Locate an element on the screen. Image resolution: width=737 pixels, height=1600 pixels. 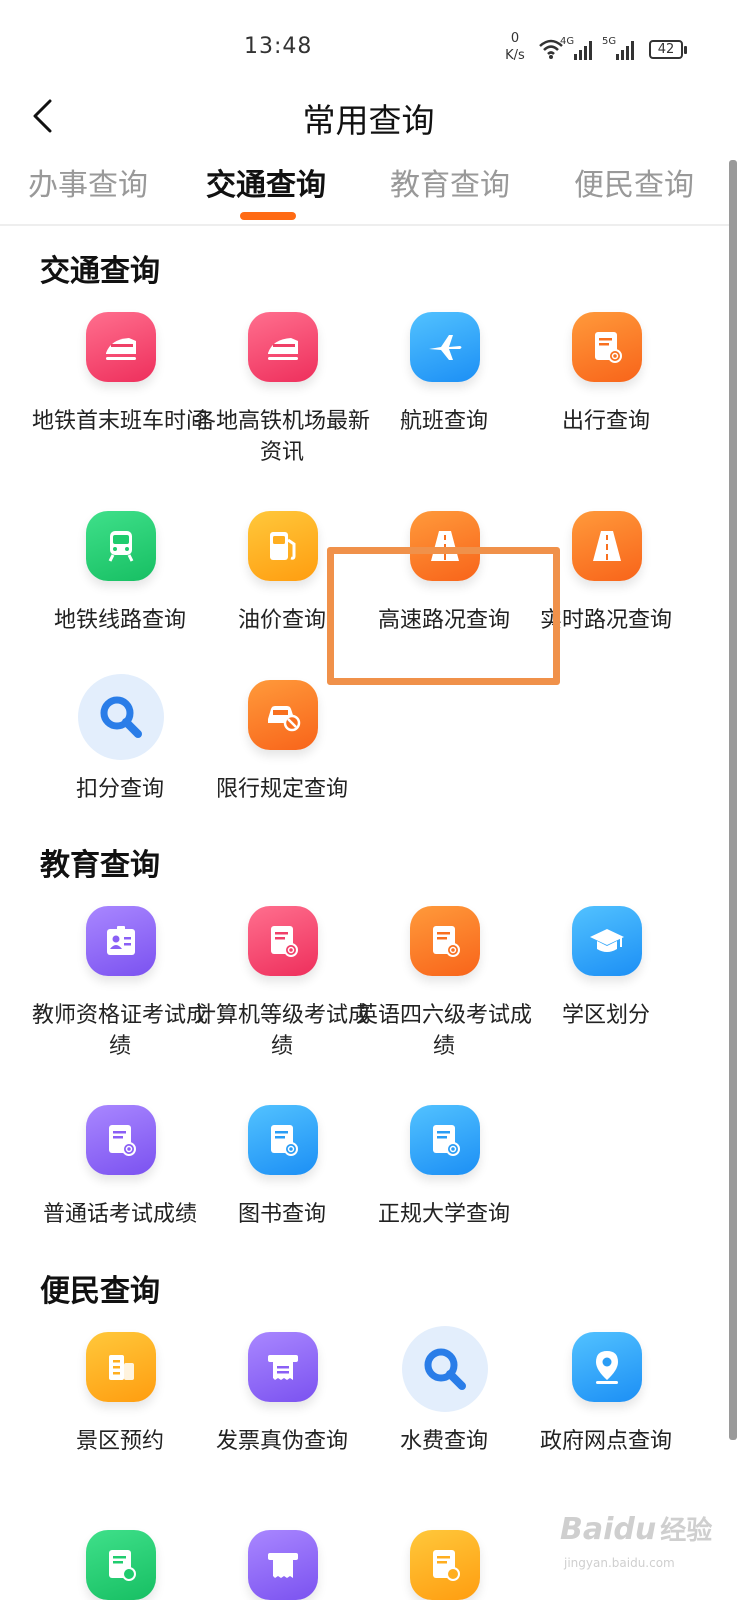
grid-item-label: 景区预约 is located at coordinates (119, 1441).